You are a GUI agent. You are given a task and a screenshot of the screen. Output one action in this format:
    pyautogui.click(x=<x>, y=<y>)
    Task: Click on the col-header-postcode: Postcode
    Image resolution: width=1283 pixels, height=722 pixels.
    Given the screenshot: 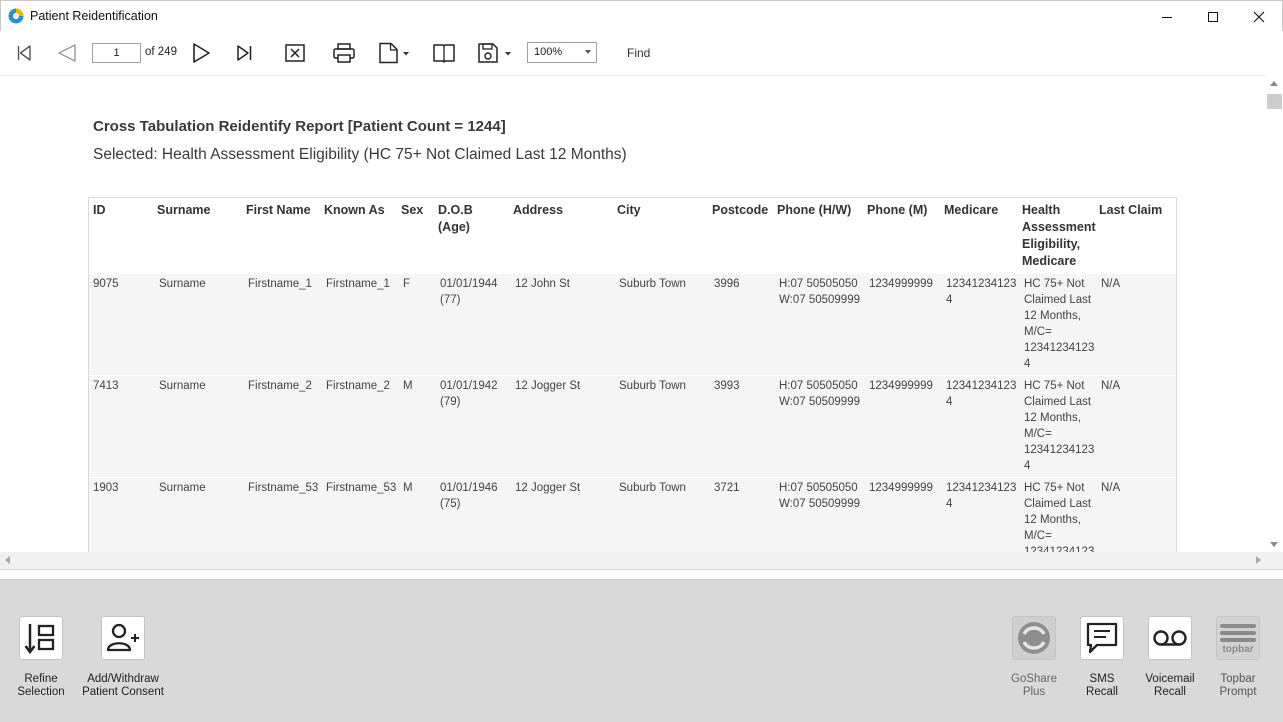 What is the action you would take?
    pyautogui.click(x=740, y=210)
    